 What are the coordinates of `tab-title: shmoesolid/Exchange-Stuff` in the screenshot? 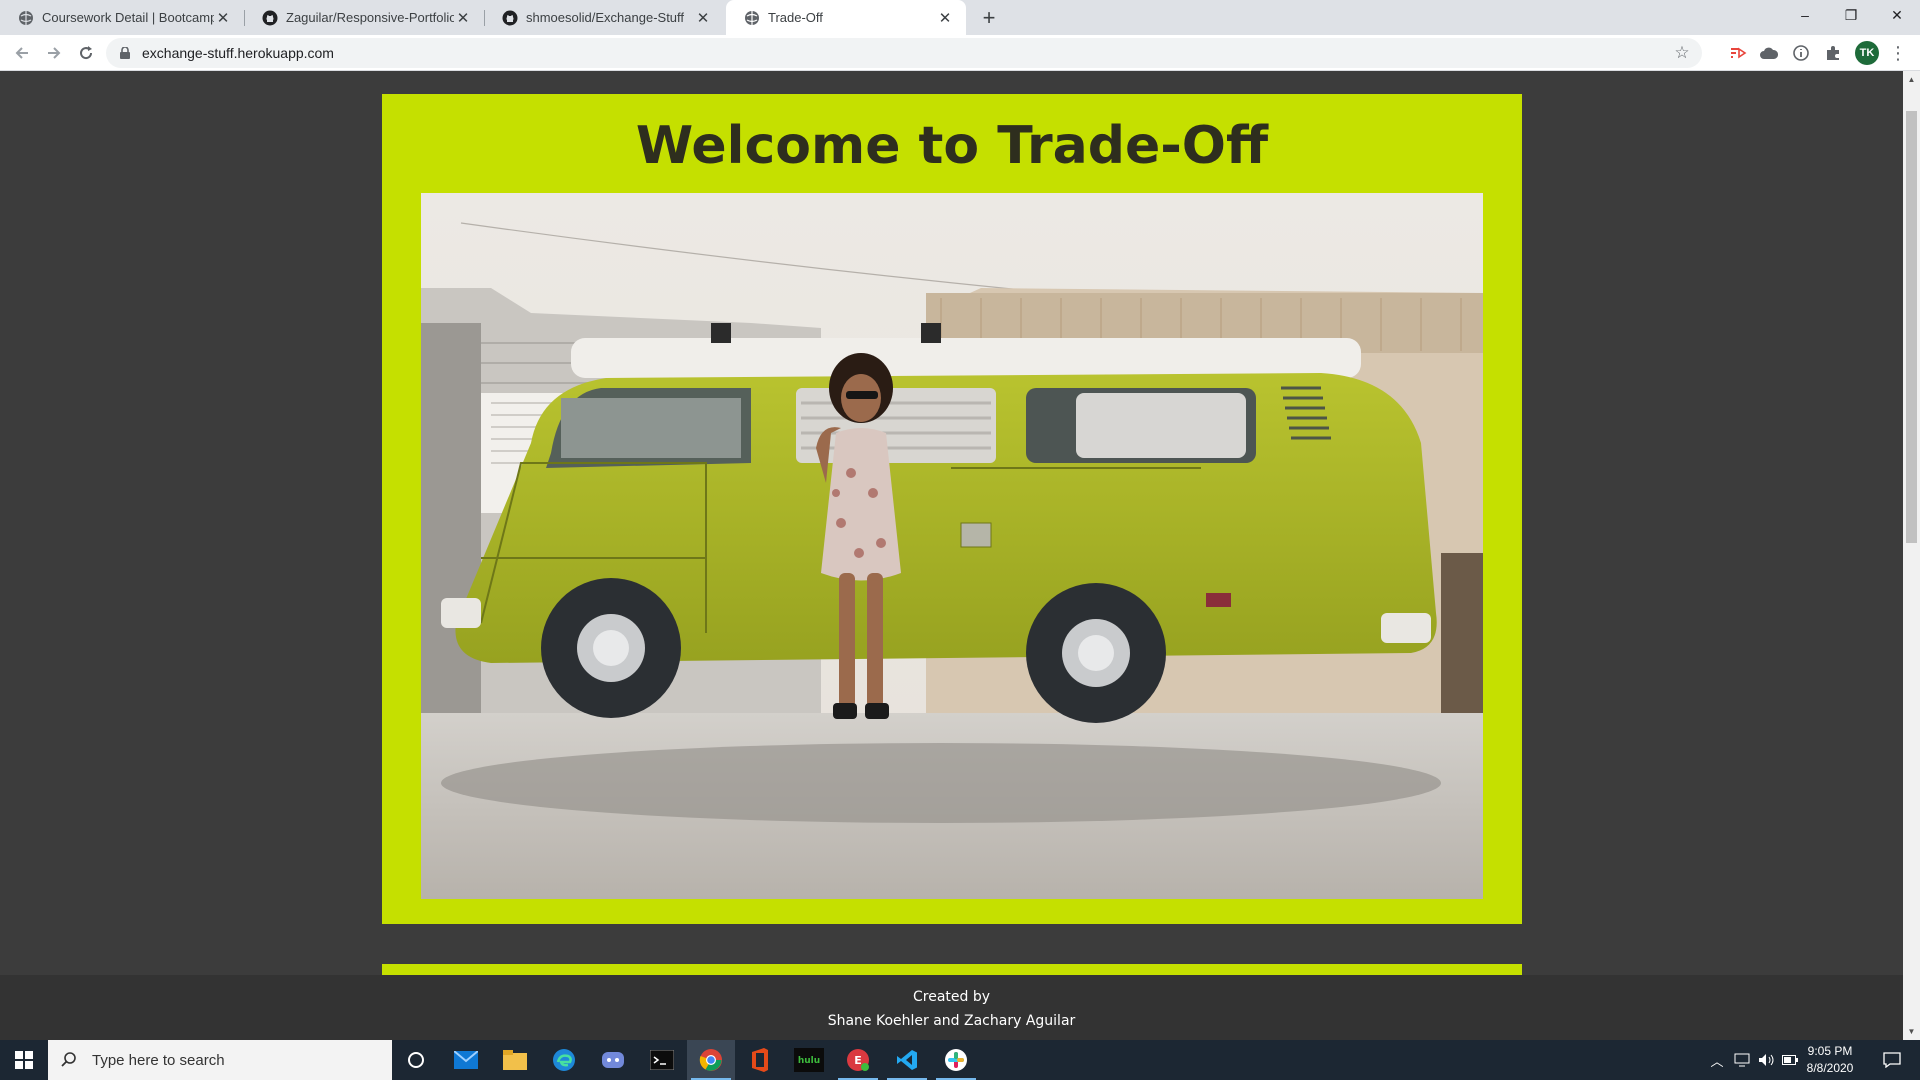 It's located at (605, 17).